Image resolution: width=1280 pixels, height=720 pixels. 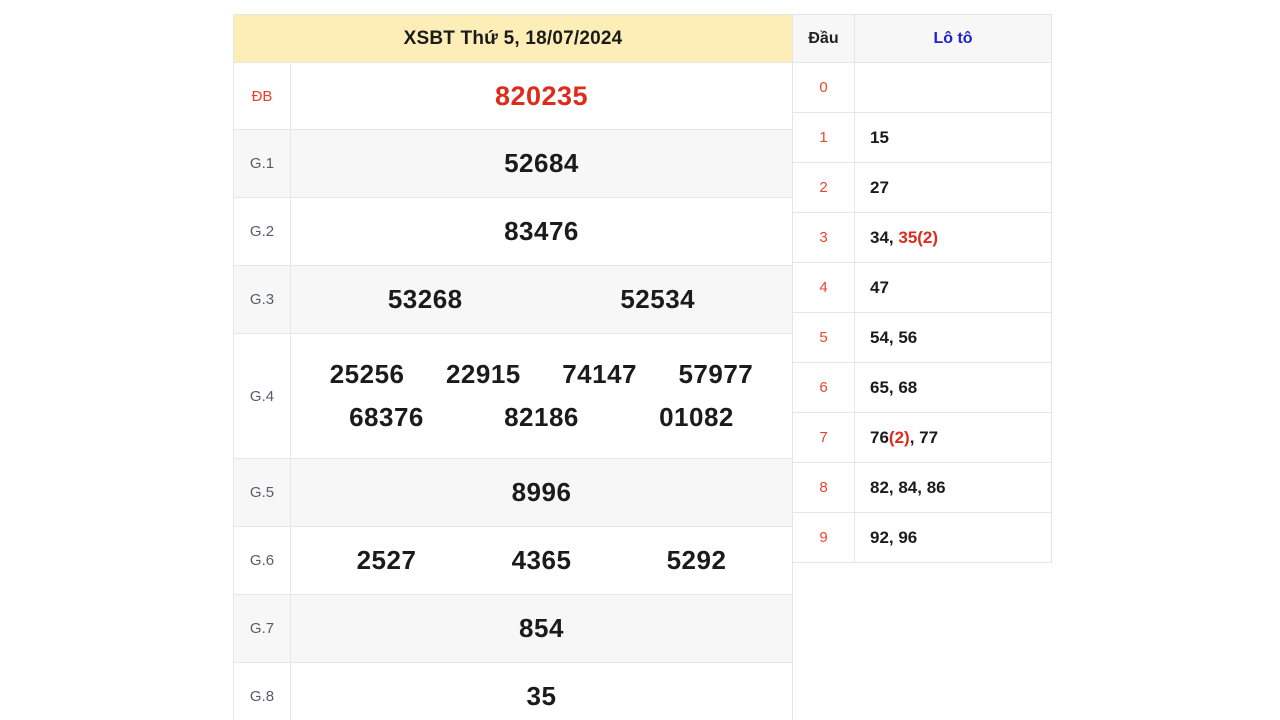 I want to click on prize-label: G.2, so click(x=262, y=231).